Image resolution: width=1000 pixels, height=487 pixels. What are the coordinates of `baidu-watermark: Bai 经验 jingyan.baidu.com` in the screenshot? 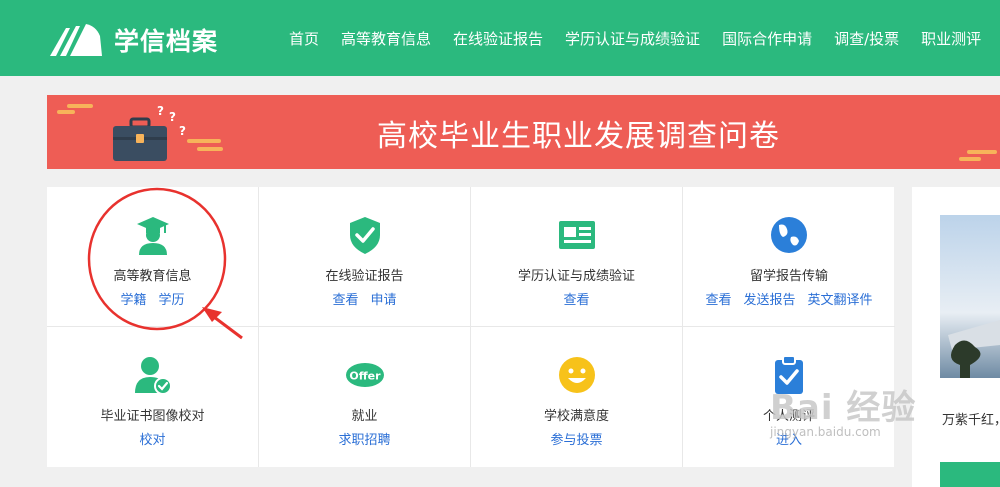 It's located at (843, 409).